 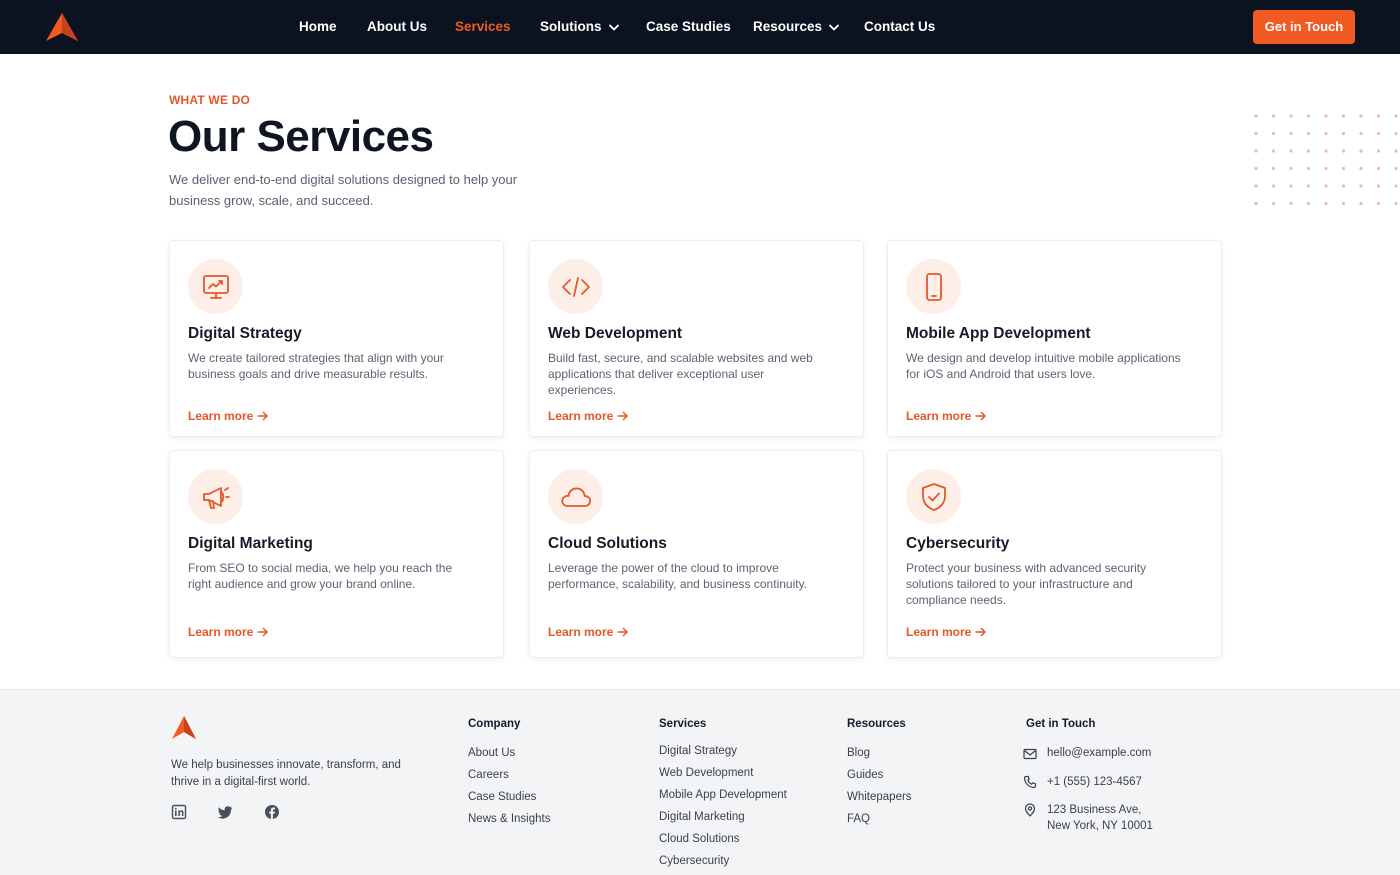 What do you see at coordinates (571, 26) in the screenshot?
I see `nav-item-label: Solutions` at bounding box center [571, 26].